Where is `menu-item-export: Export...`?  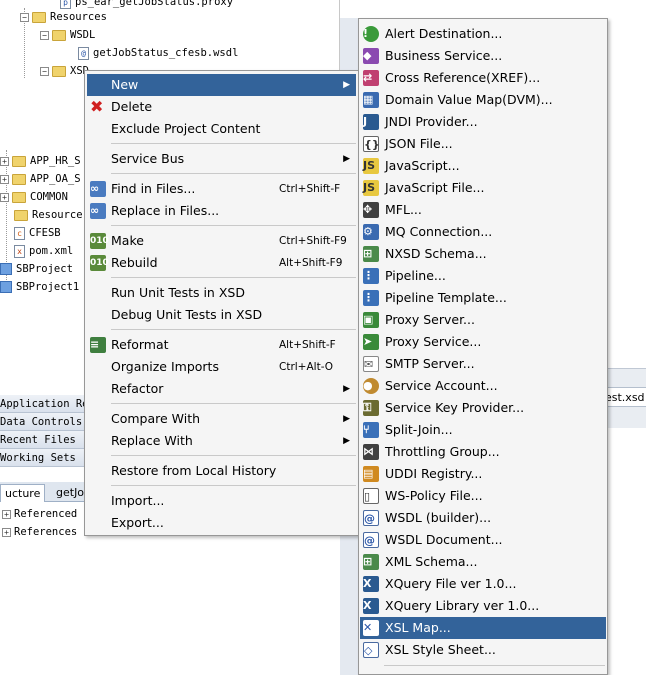
menu-item-export: Export... is located at coordinates (221, 523).